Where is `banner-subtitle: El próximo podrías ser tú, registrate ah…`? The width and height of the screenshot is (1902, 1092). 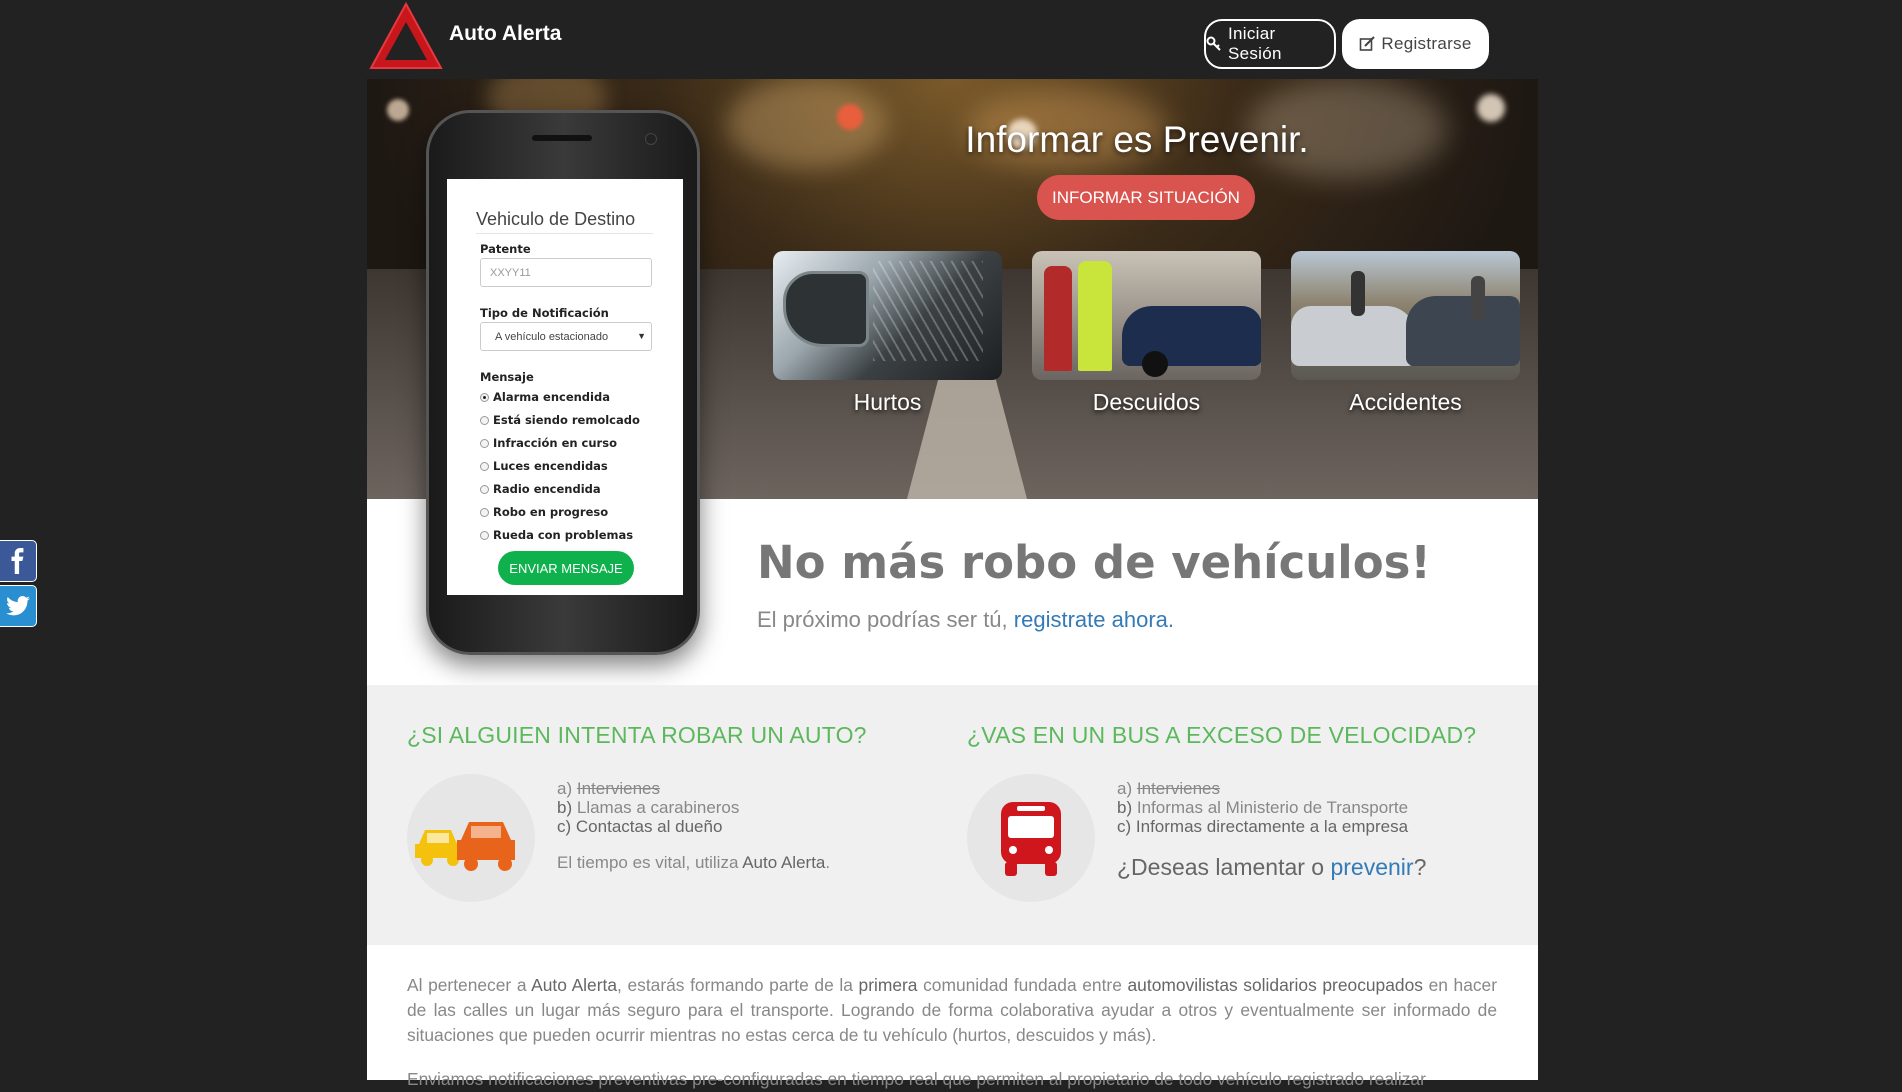
banner-subtitle: El próximo podrías ser tú, registrate ah… is located at coordinates (965, 620).